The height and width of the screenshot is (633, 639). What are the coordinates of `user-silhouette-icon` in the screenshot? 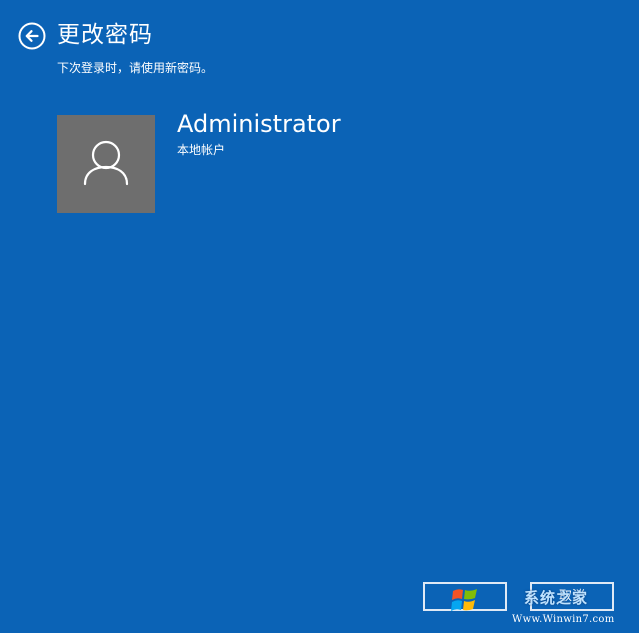 It's located at (106, 163).